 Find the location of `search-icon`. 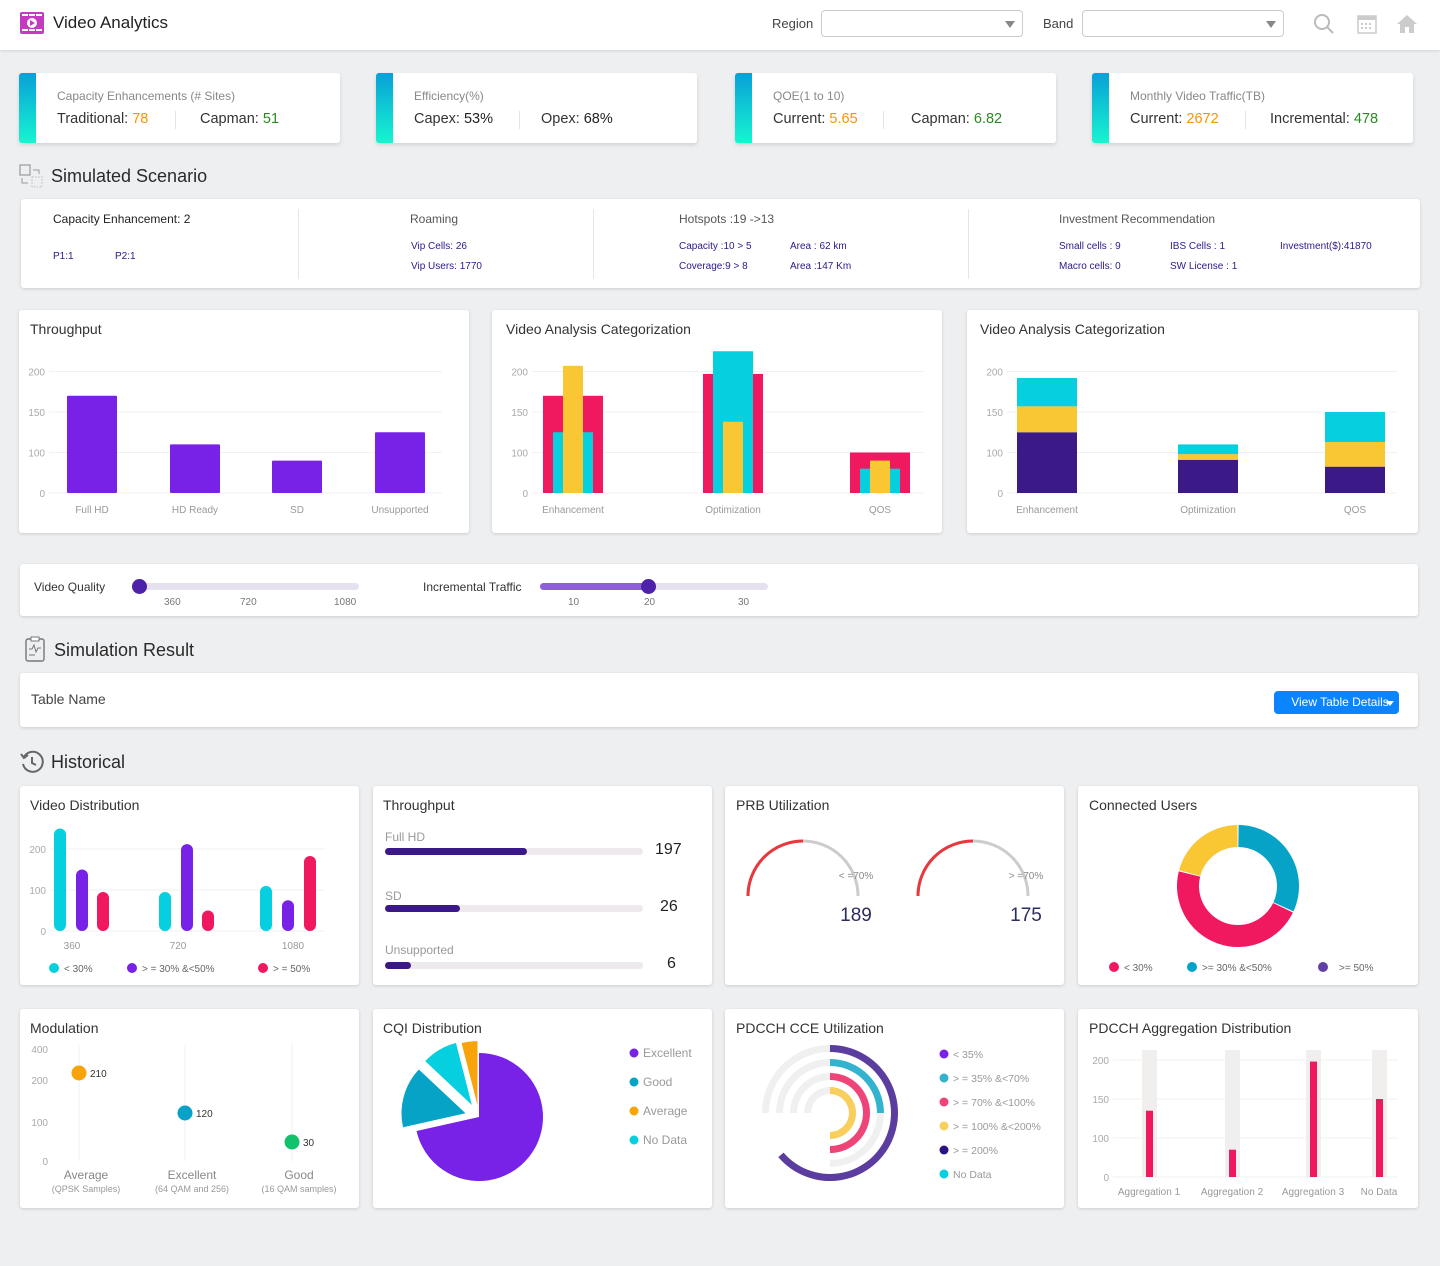

search-icon is located at coordinates (1324, 24).